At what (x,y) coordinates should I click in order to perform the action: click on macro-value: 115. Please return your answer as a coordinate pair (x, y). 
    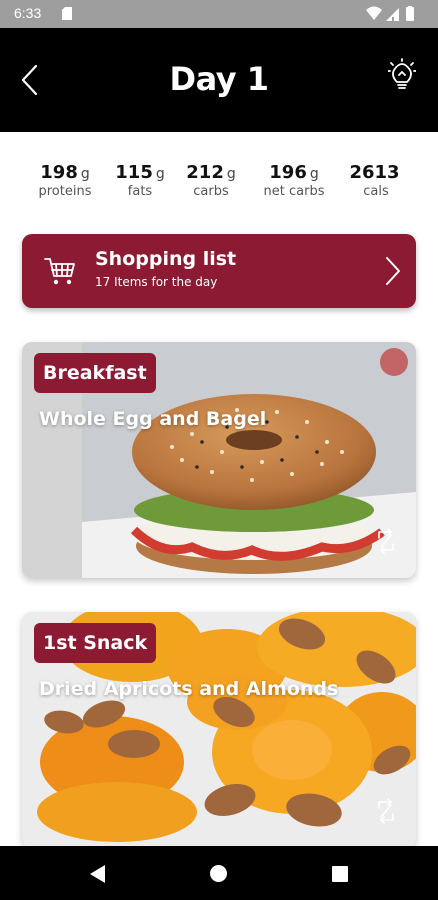
    Looking at the image, I should click on (134, 172).